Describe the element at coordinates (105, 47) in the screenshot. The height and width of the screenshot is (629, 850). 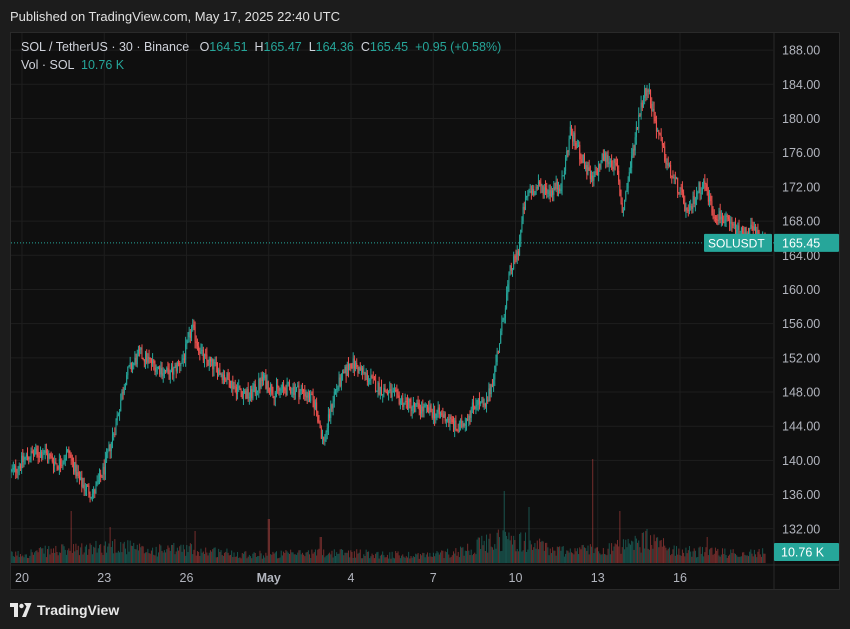
I see `symbol-title: SOL / TetherUS · 30 · Binance` at that location.